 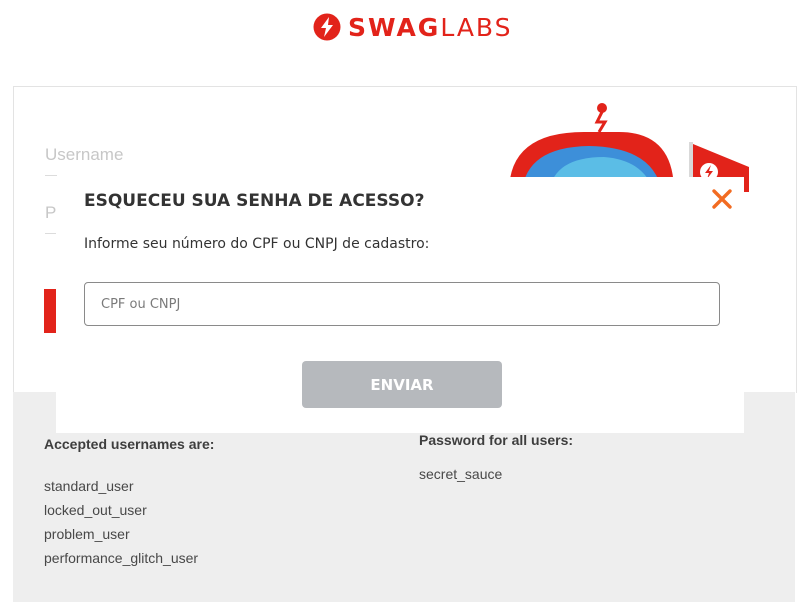 I want to click on swaglabs-logo: SWAGLABS, so click(x=412, y=27).